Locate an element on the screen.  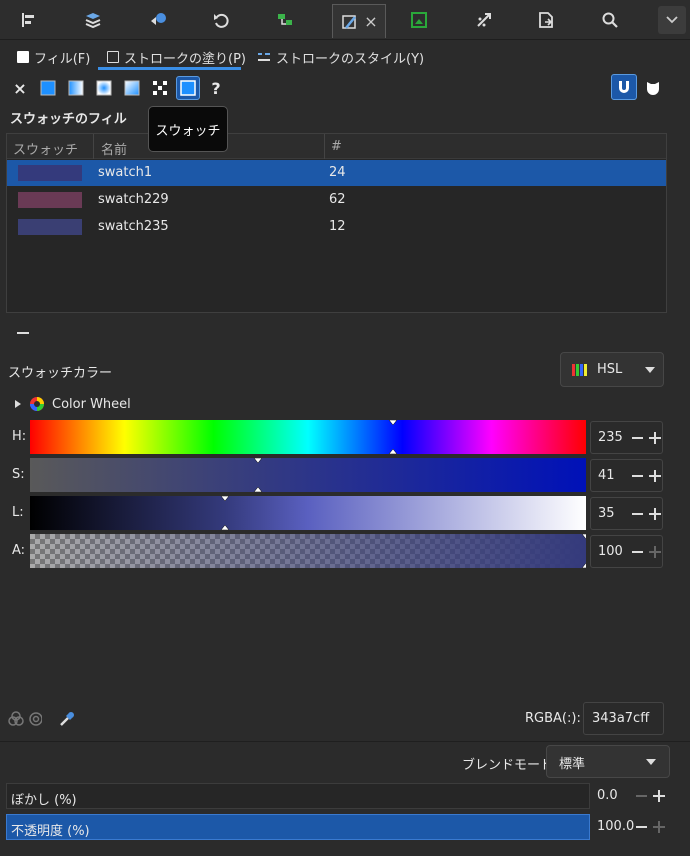
layers-icon is located at coordinates (93, 20).